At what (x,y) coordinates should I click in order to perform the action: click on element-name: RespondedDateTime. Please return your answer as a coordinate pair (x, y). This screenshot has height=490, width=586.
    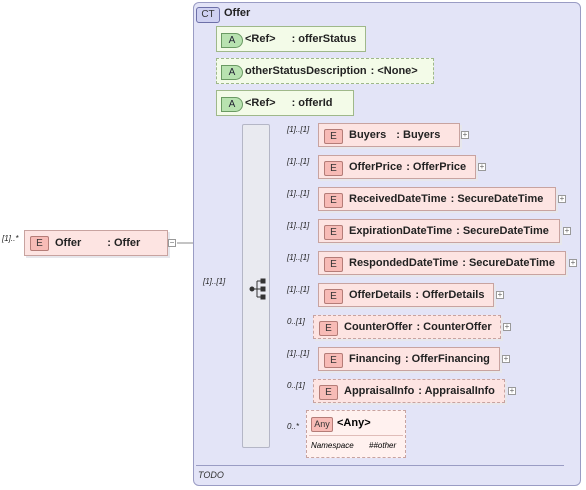
    Looking at the image, I should click on (404, 263).